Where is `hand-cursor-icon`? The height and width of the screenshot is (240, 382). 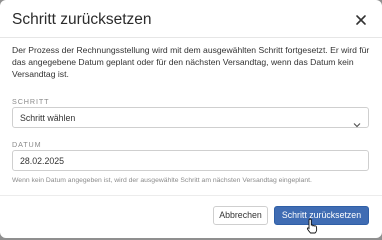 hand-cursor-icon is located at coordinates (312, 226).